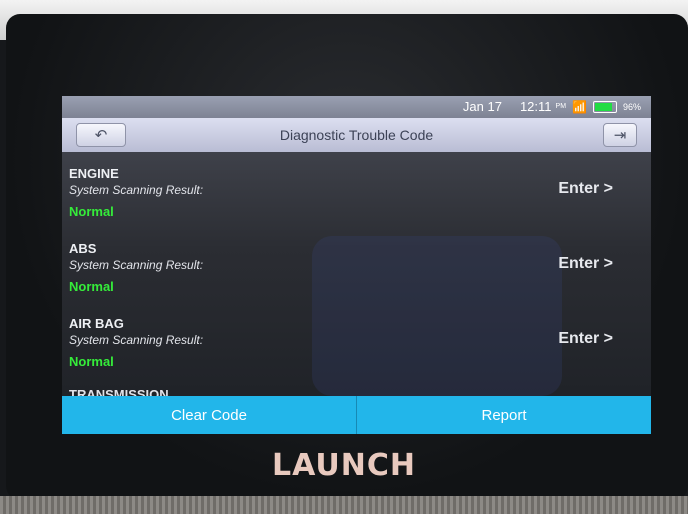  I want to click on status-date: Jan 17, so click(482, 106).